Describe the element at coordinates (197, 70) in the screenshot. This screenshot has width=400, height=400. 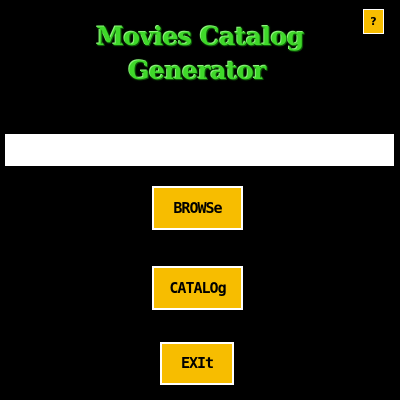
I see `title-line-2: Generator` at that location.